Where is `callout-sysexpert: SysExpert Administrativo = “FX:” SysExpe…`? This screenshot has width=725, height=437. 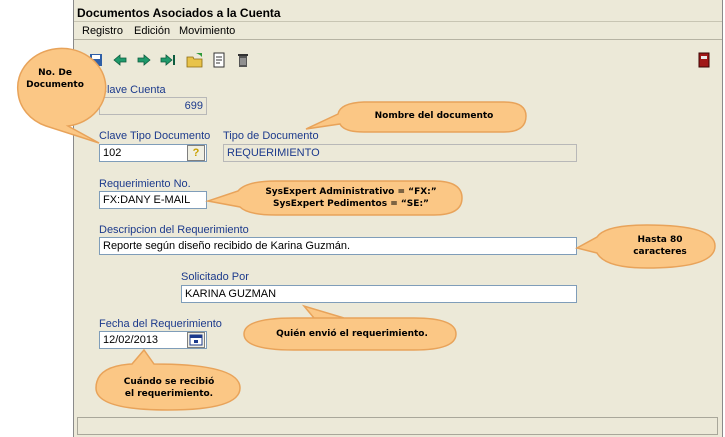 callout-sysexpert: SysExpert Administrativo = “FX:” SysExpe… is located at coordinates (335, 199).